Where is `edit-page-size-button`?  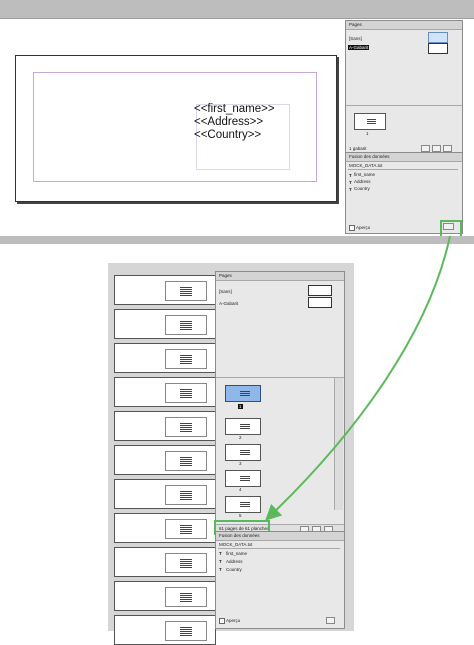
edit-page-size-button is located at coordinates (425, 148).